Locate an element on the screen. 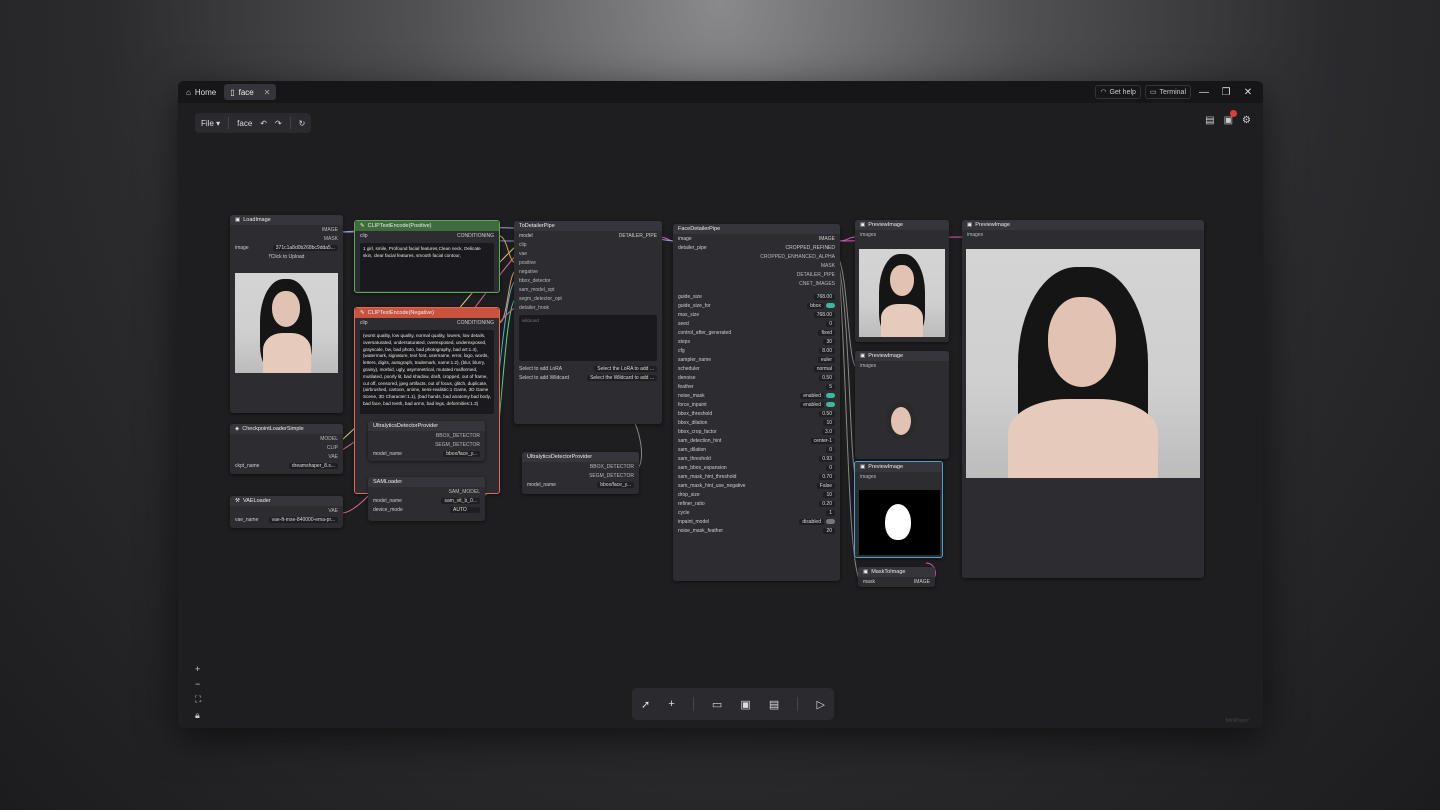 The height and width of the screenshot is (810, 1440). param-sampler-name: sampler_name euler is located at coordinates (756, 359).